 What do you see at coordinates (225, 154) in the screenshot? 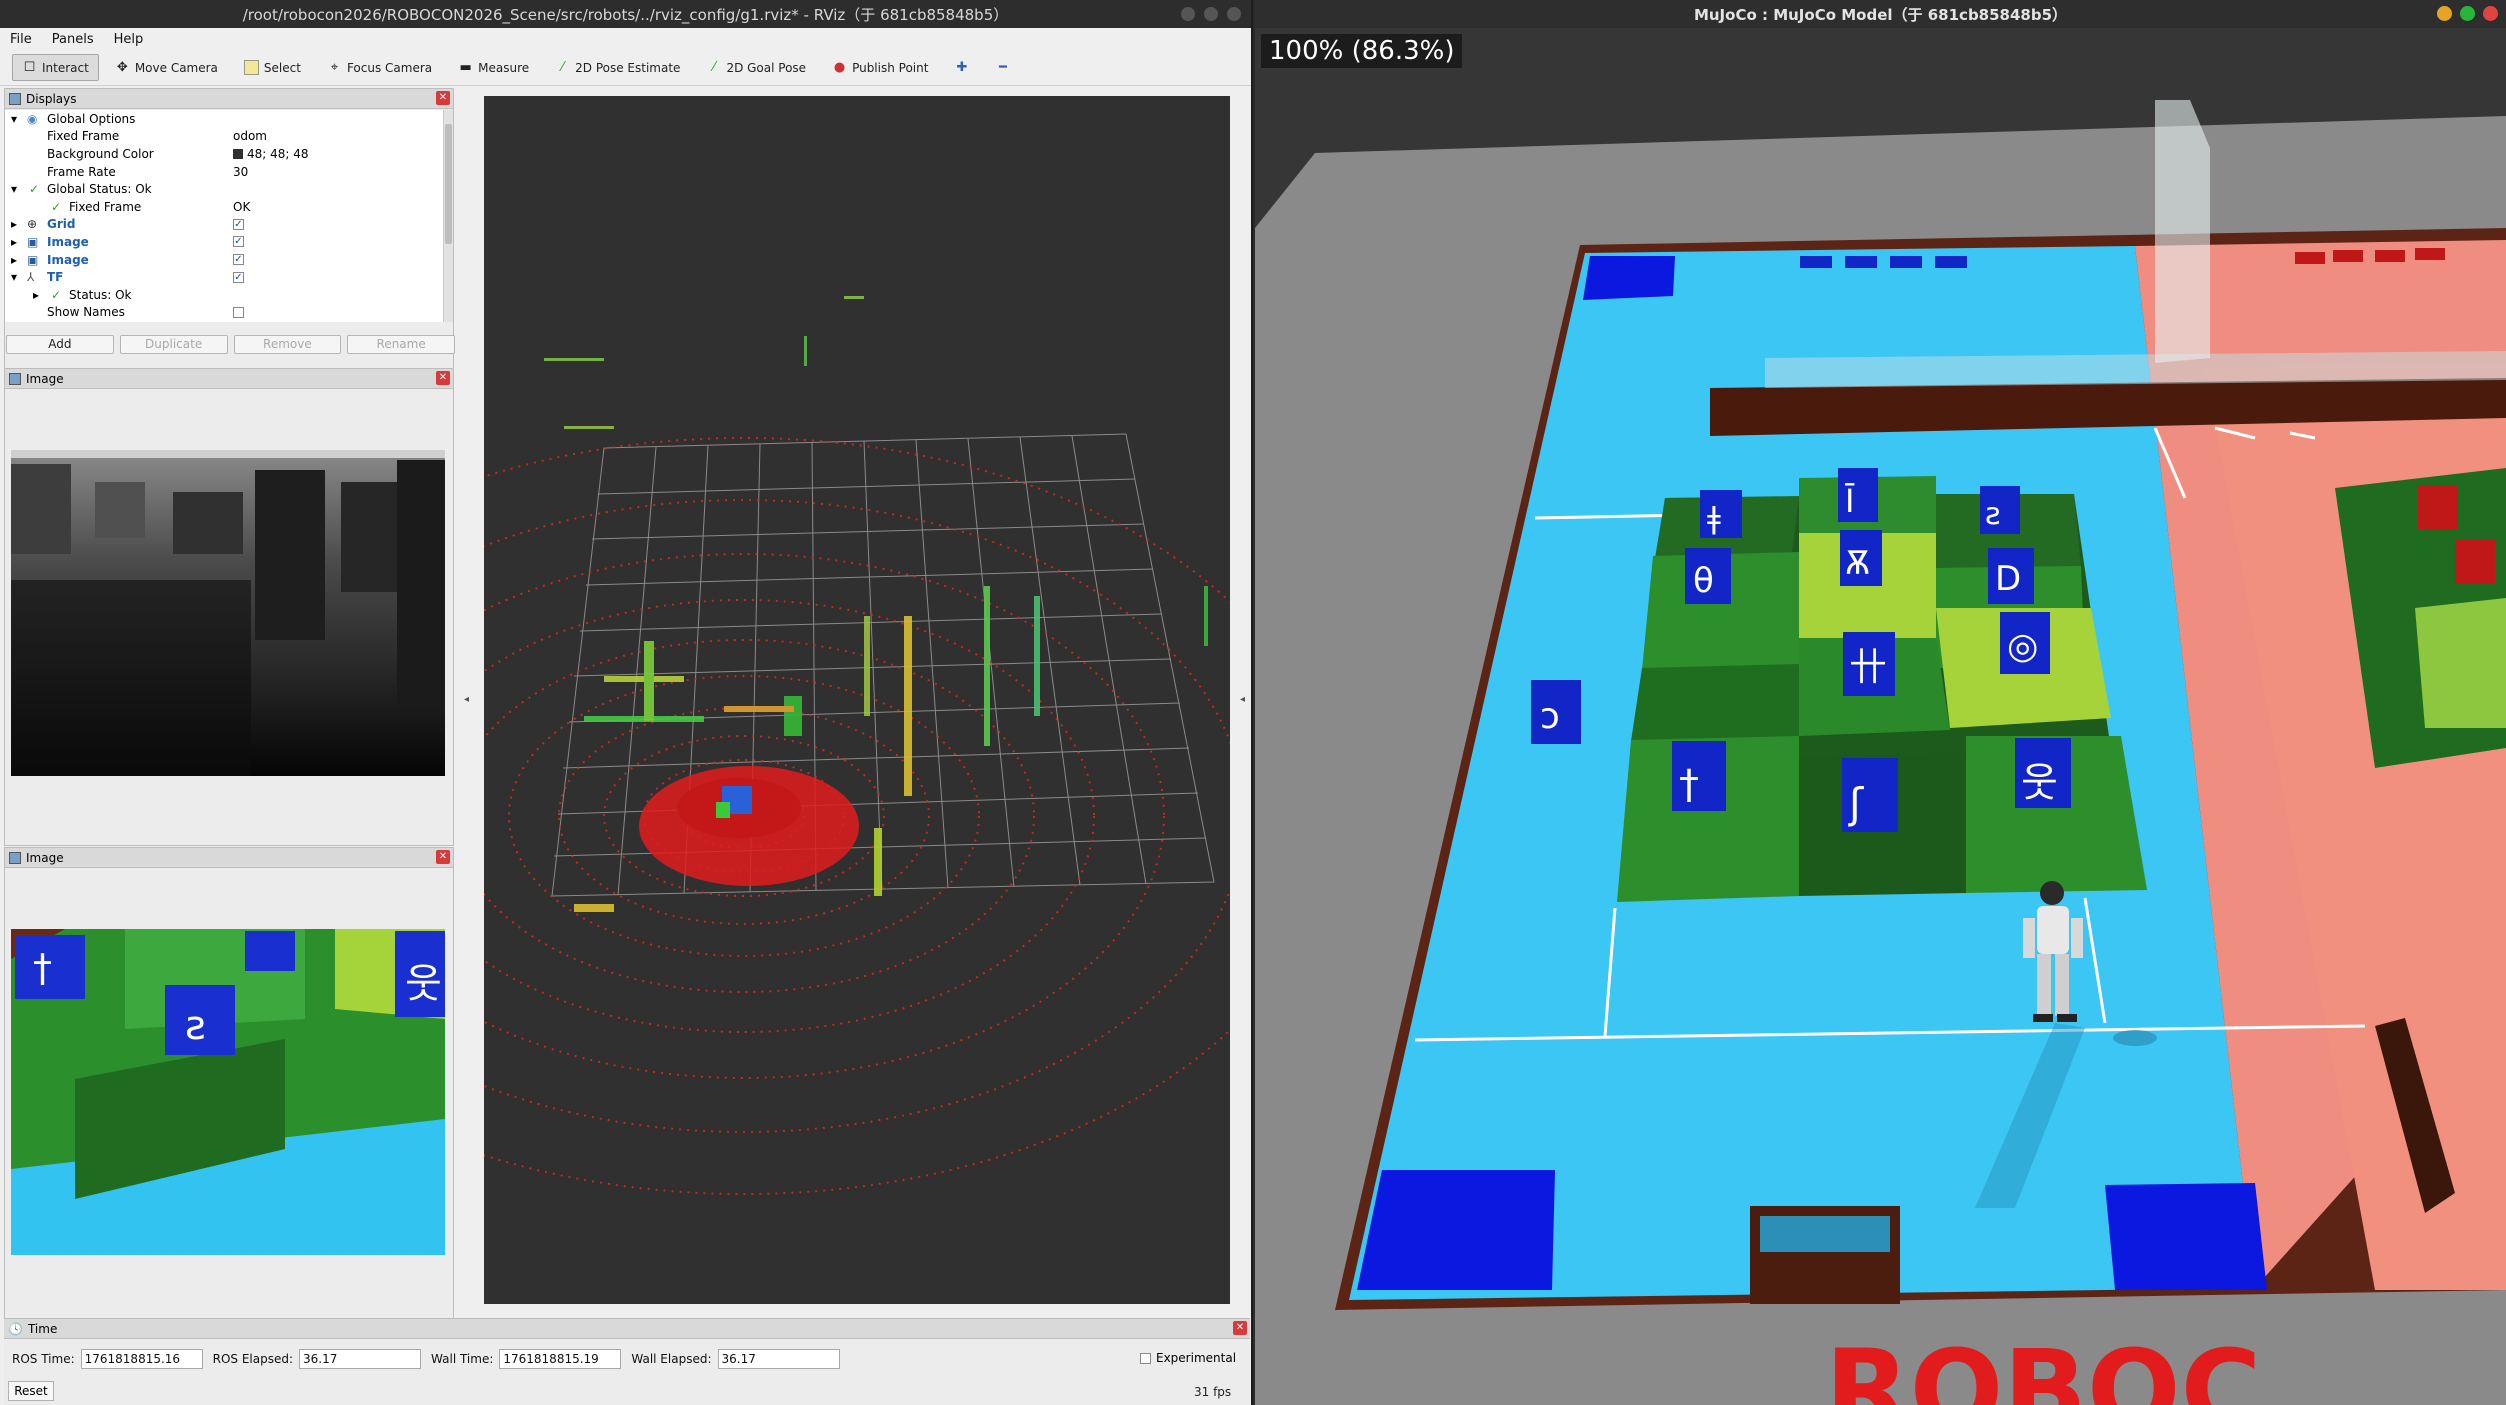
I see `tree-row-background-color: Background Color 48; 48; 48` at bounding box center [225, 154].